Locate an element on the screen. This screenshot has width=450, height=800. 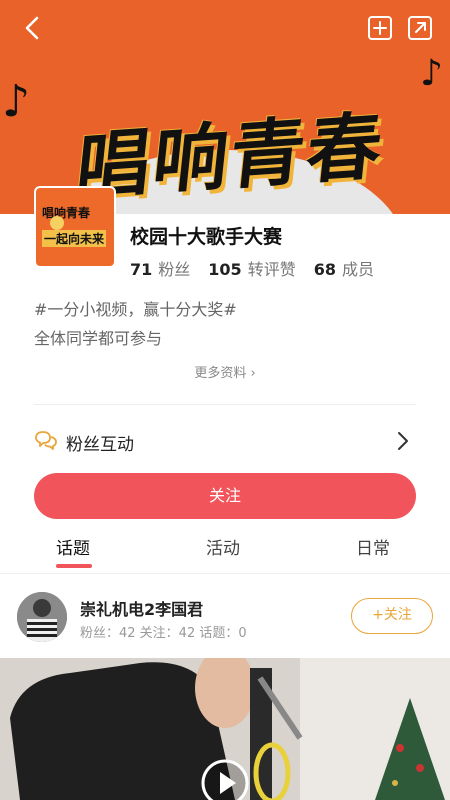
interactions-count: 105 is located at coordinates (224, 269).